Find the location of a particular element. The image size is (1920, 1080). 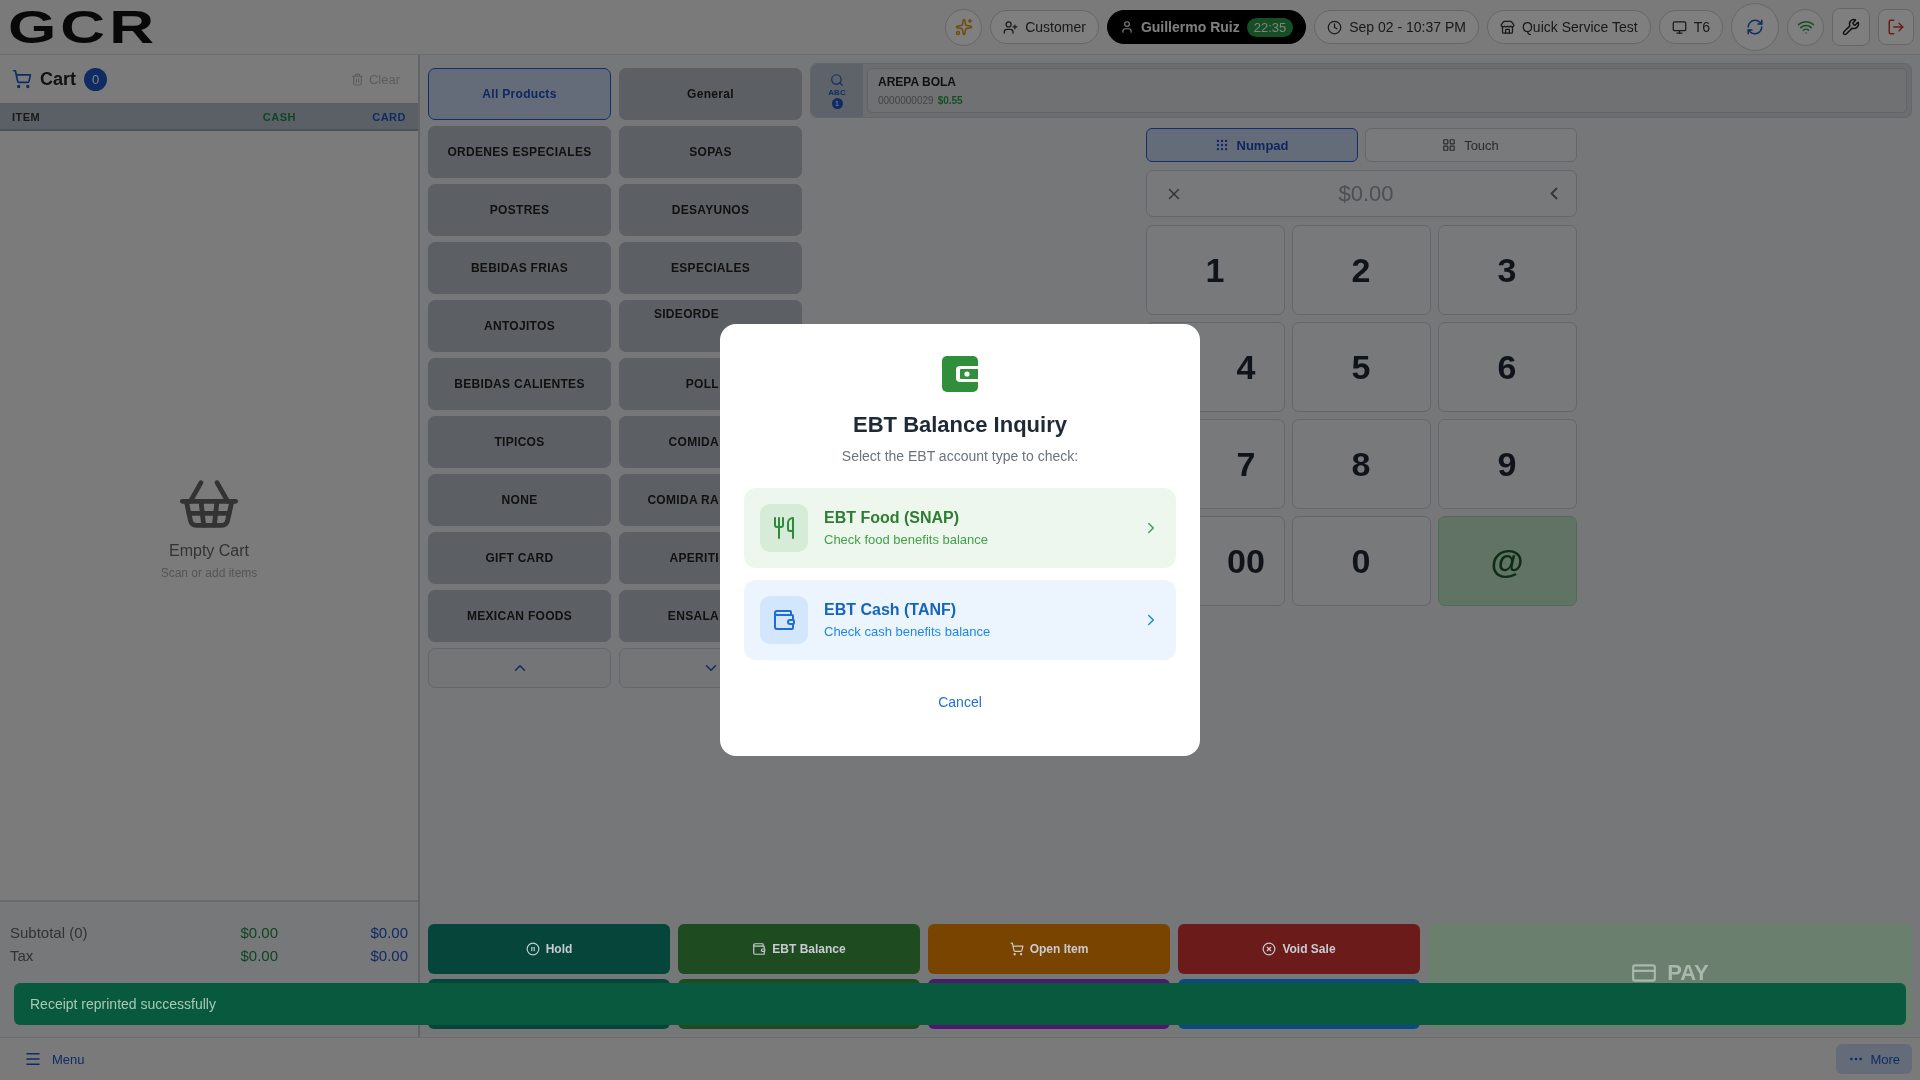

menu-icon is located at coordinates (33, 1059).